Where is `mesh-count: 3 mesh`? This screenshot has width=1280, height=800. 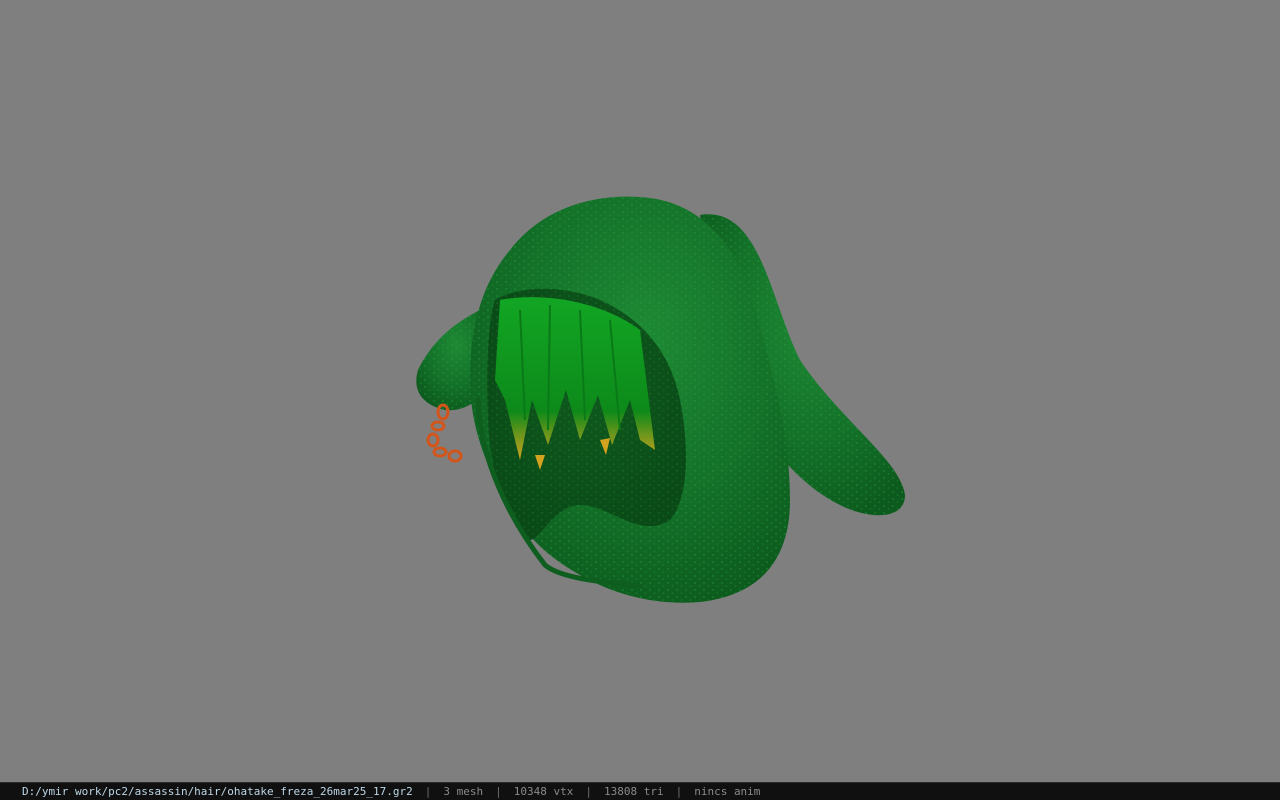 mesh-count: 3 mesh is located at coordinates (463, 791).